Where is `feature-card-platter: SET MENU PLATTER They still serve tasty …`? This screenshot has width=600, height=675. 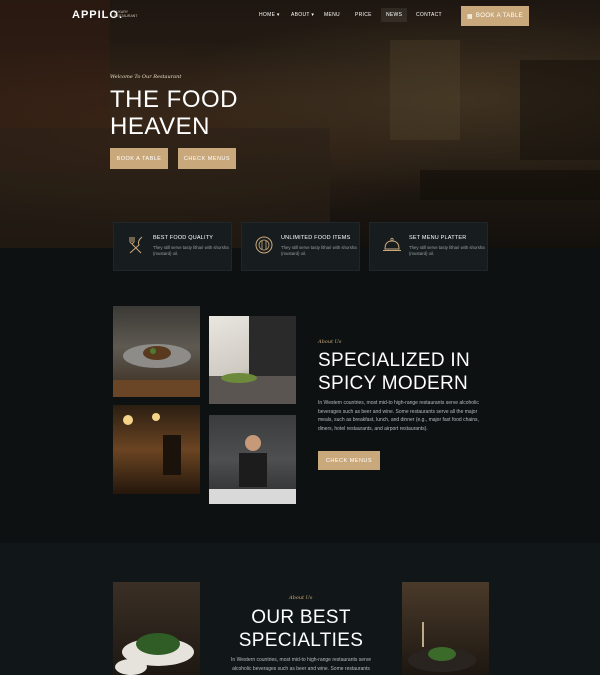 feature-card-platter: SET MENU PLATTER They still serve tasty … is located at coordinates (428, 246).